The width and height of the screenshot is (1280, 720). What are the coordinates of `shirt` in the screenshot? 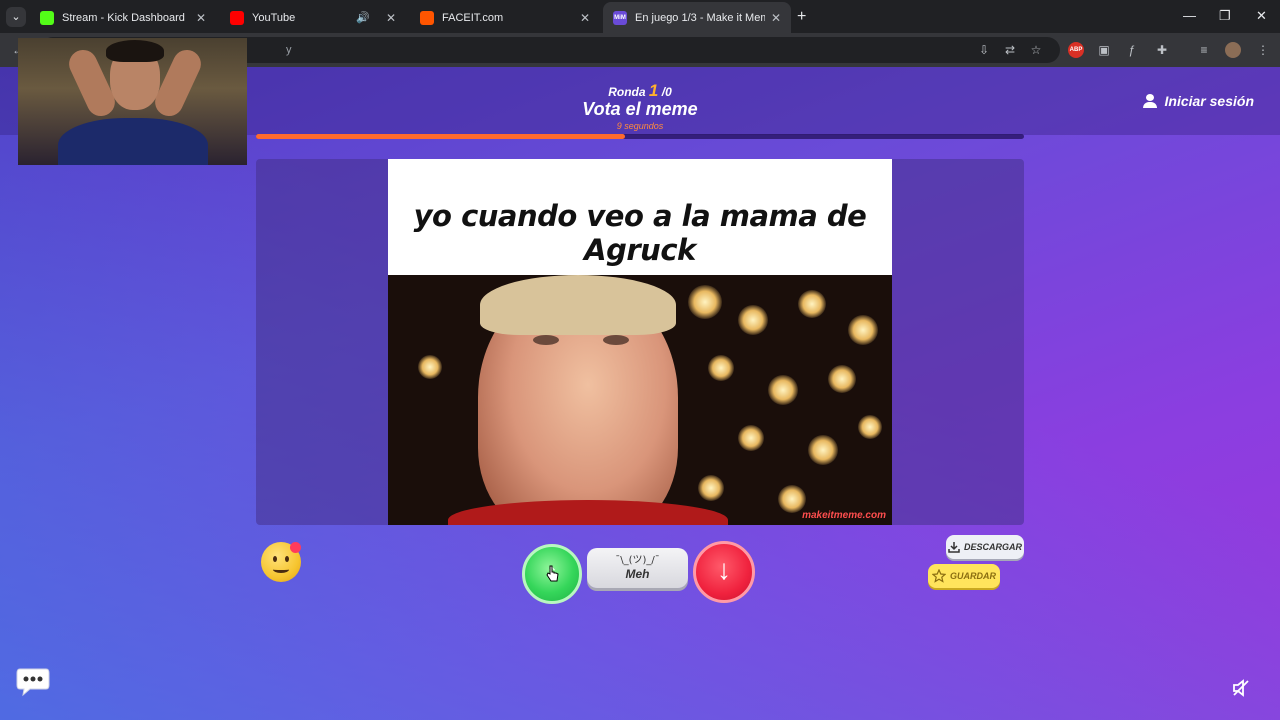 It's located at (588, 512).